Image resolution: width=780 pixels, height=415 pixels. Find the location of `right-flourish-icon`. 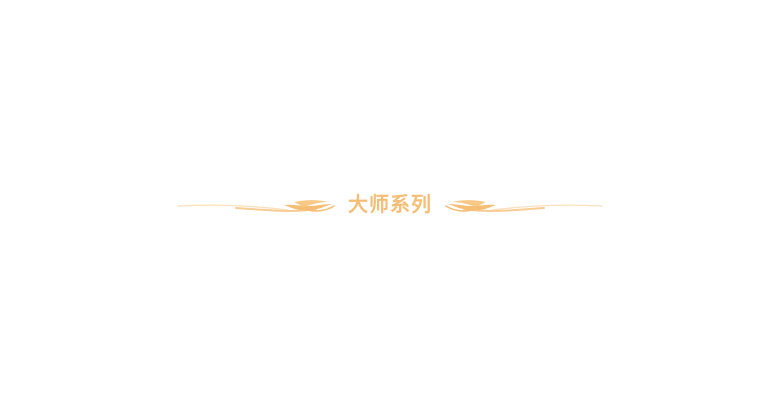

right-flourish-icon is located at coordinates (524, 206).